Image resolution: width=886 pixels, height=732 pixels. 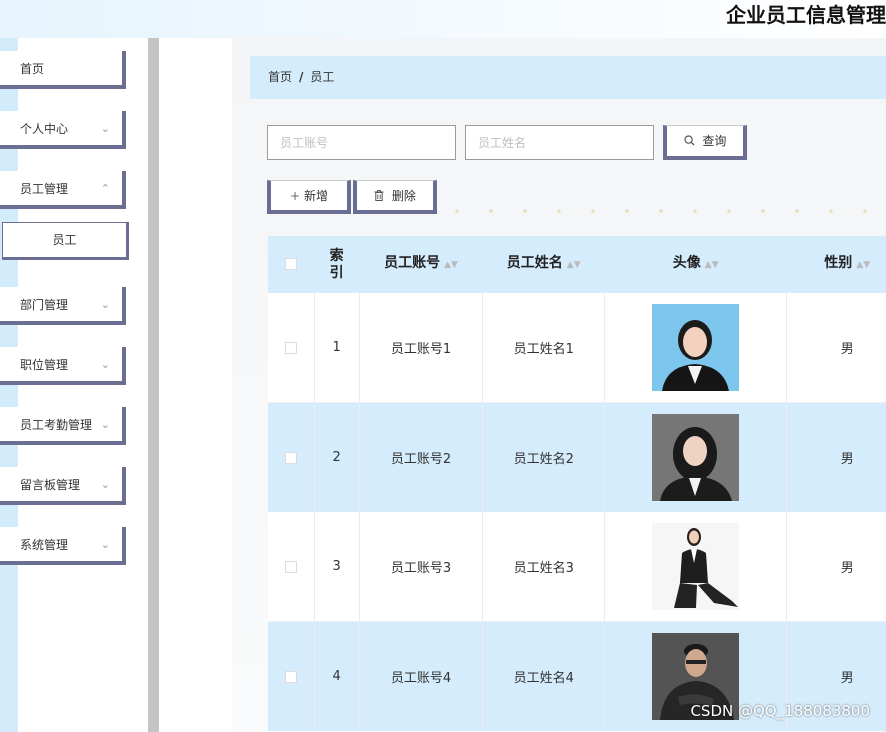 I want to click on table-row: 2 员工账号2 员工姓名2 男, so click(x=577, y=457).